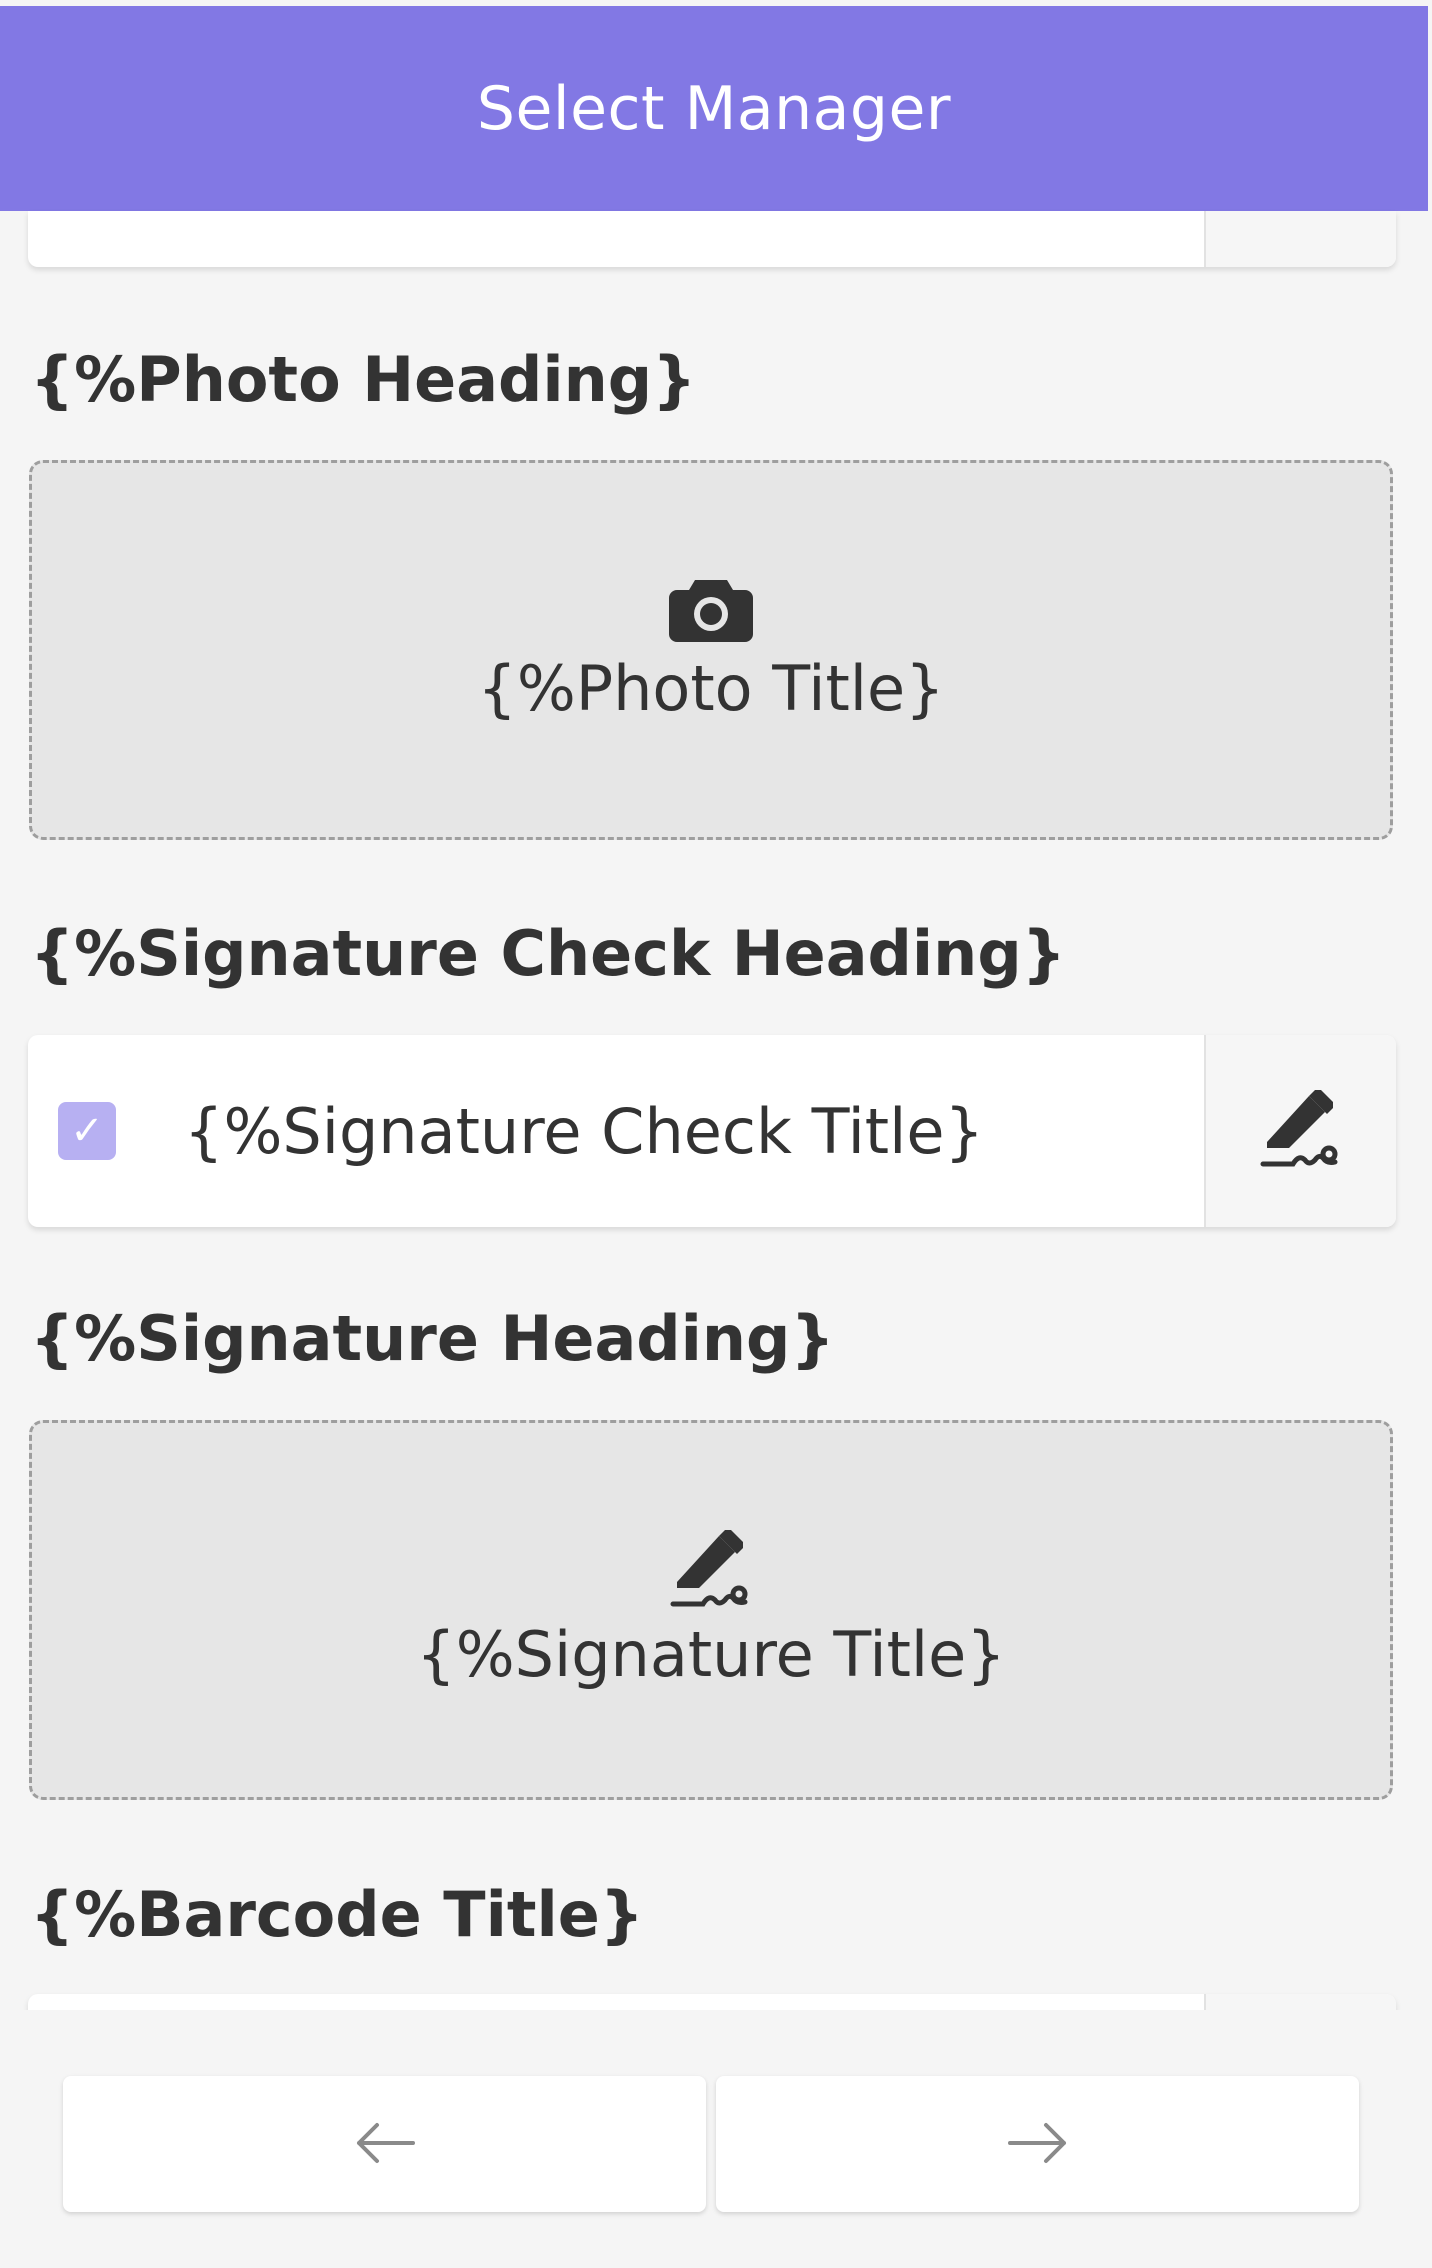 This screenshot has width=1432, height=2268. I want to click on signature-check-button, so click(1300, 1131).